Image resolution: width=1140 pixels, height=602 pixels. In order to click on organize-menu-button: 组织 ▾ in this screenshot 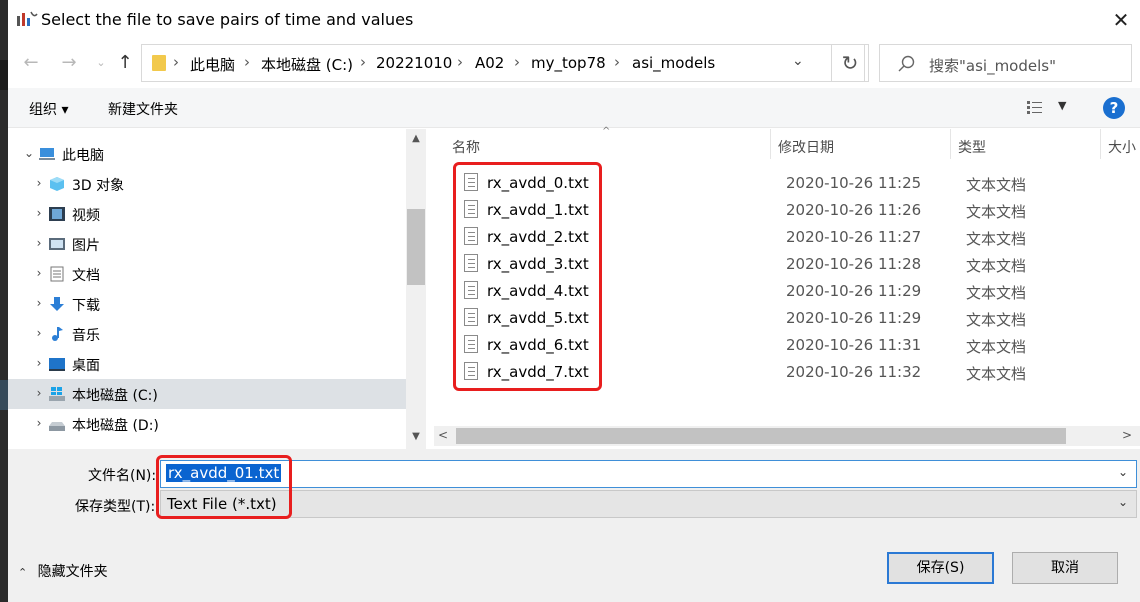, I will do `click(48, 109)`.